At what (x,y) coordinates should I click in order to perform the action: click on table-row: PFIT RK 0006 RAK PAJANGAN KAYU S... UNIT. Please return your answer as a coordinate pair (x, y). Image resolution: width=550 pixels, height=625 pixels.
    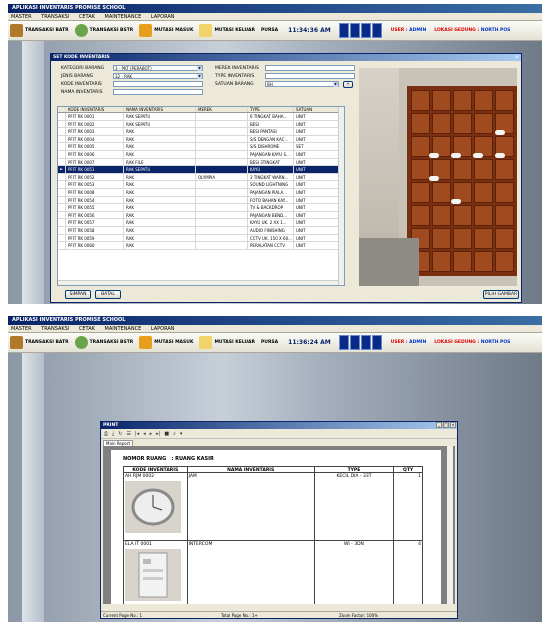
    Looking at the image, I should click on (201, 154).